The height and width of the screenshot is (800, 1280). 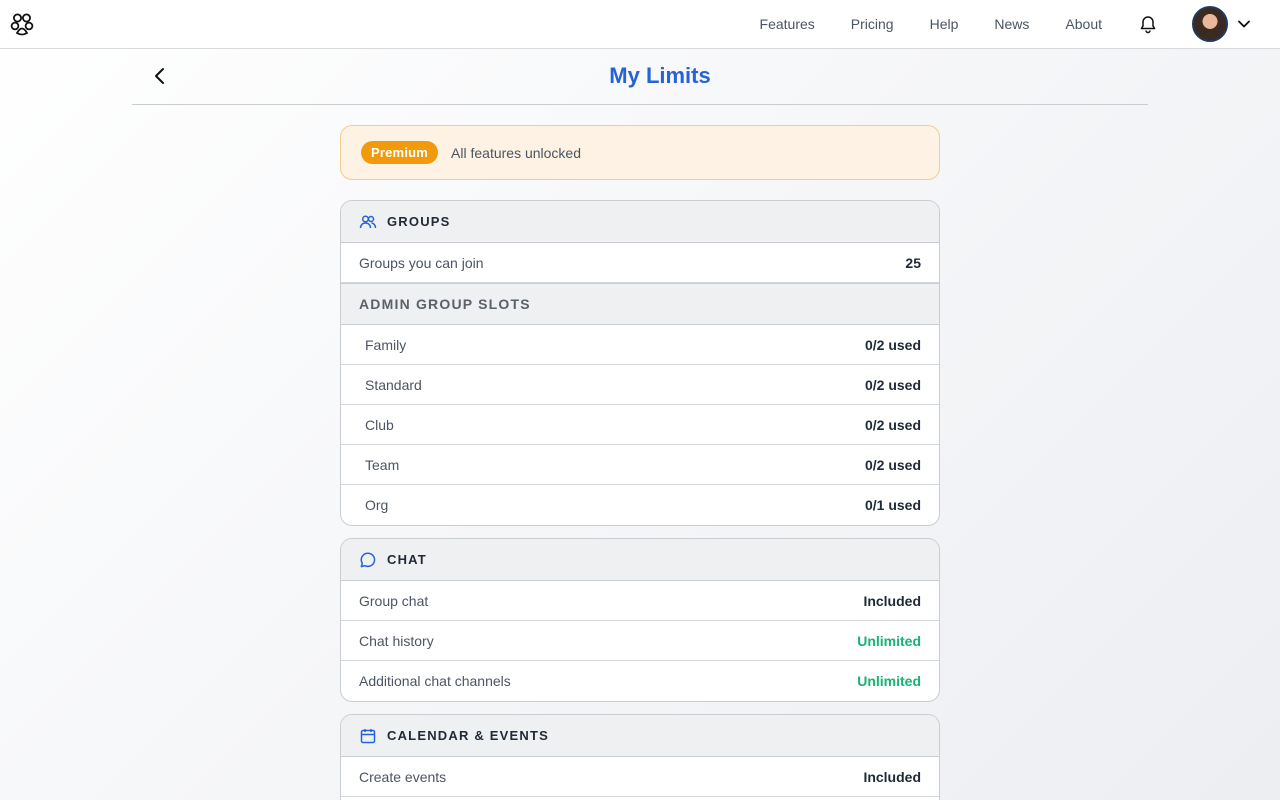 I want to click on account-menu, so click(x=1222, y=24).